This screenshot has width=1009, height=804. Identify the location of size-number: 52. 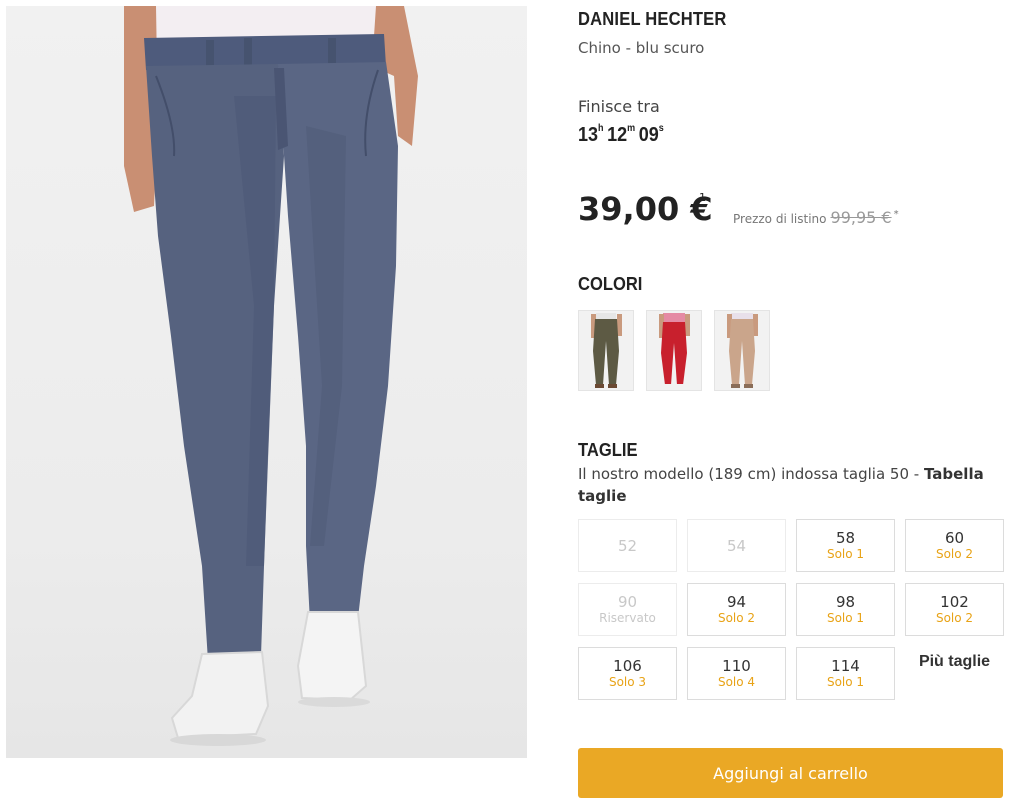
(627, 545).